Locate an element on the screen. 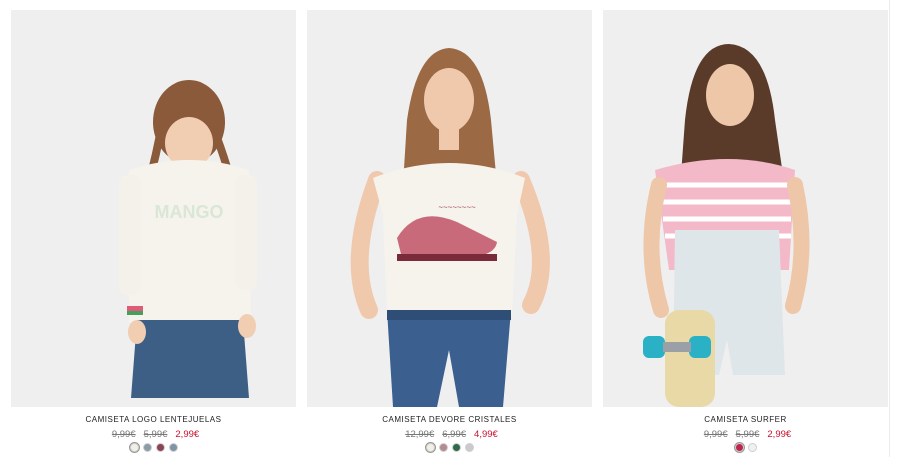 The height and width of the screenshot is (457, 900). product-name: CAMISETA SURFER is located at coordinates (745, 419).